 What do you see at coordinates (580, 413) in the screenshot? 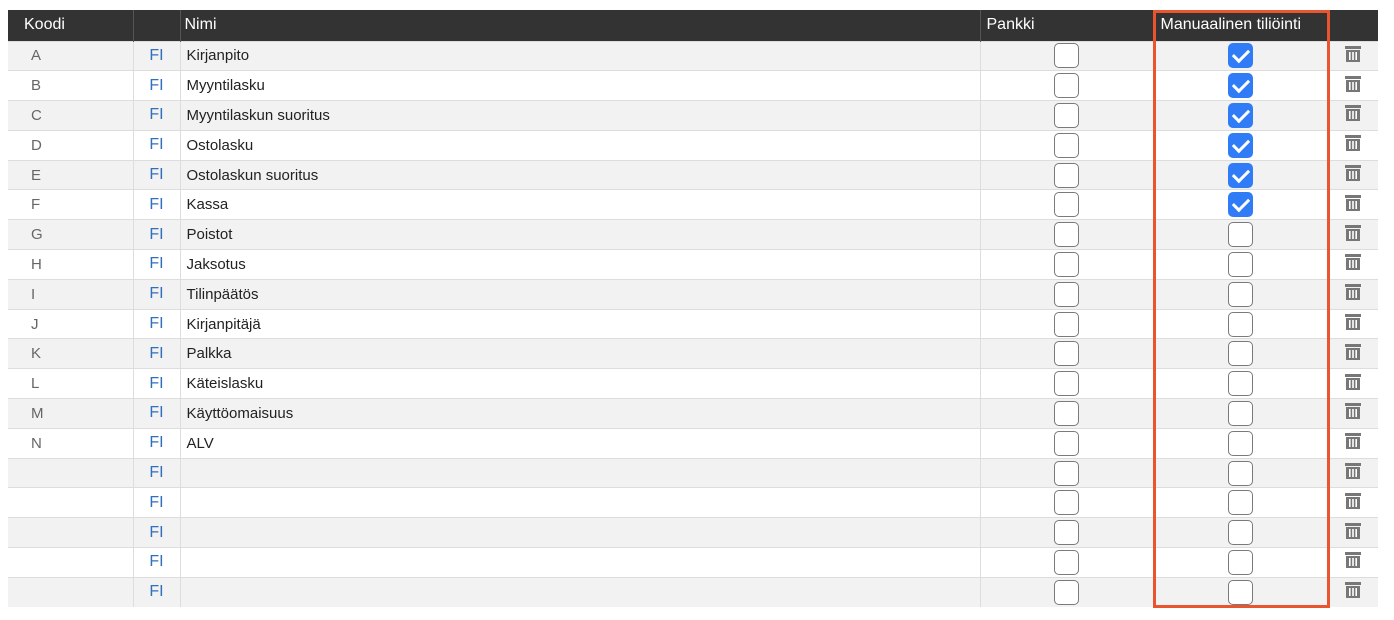
I see `cell-name: Käyttöomaisuus` at bounding box center [580, 413].